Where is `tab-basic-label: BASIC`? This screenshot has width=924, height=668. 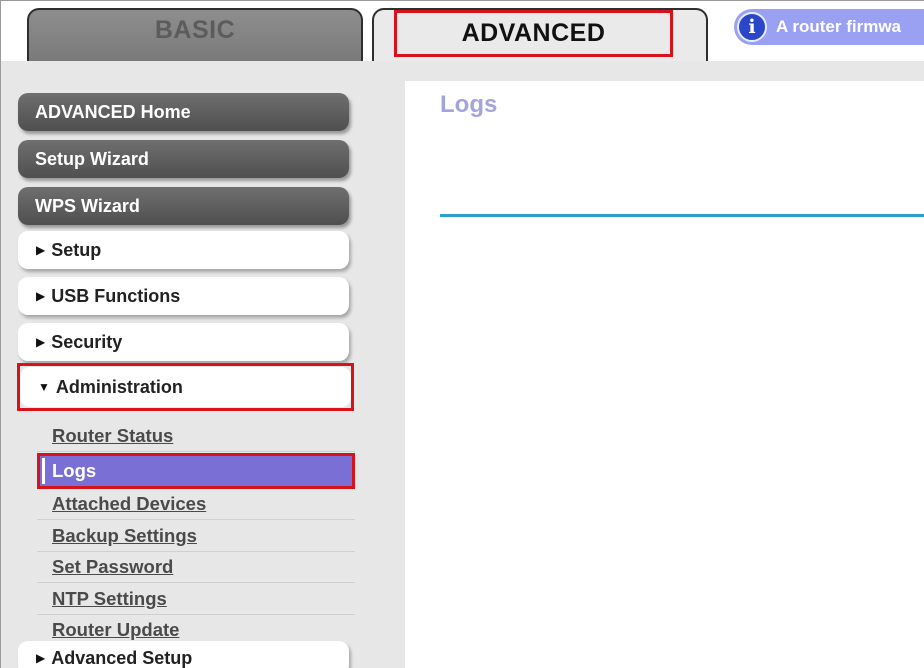 tab-basic-label: BASIC is located at coordinates (195, 30).